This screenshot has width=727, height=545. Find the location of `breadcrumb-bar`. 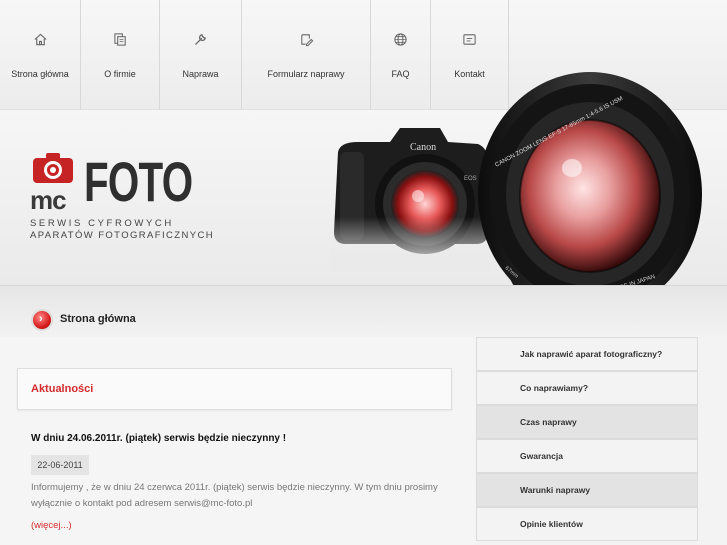

breadcrumb-bar is located at coordinates (363, 311).